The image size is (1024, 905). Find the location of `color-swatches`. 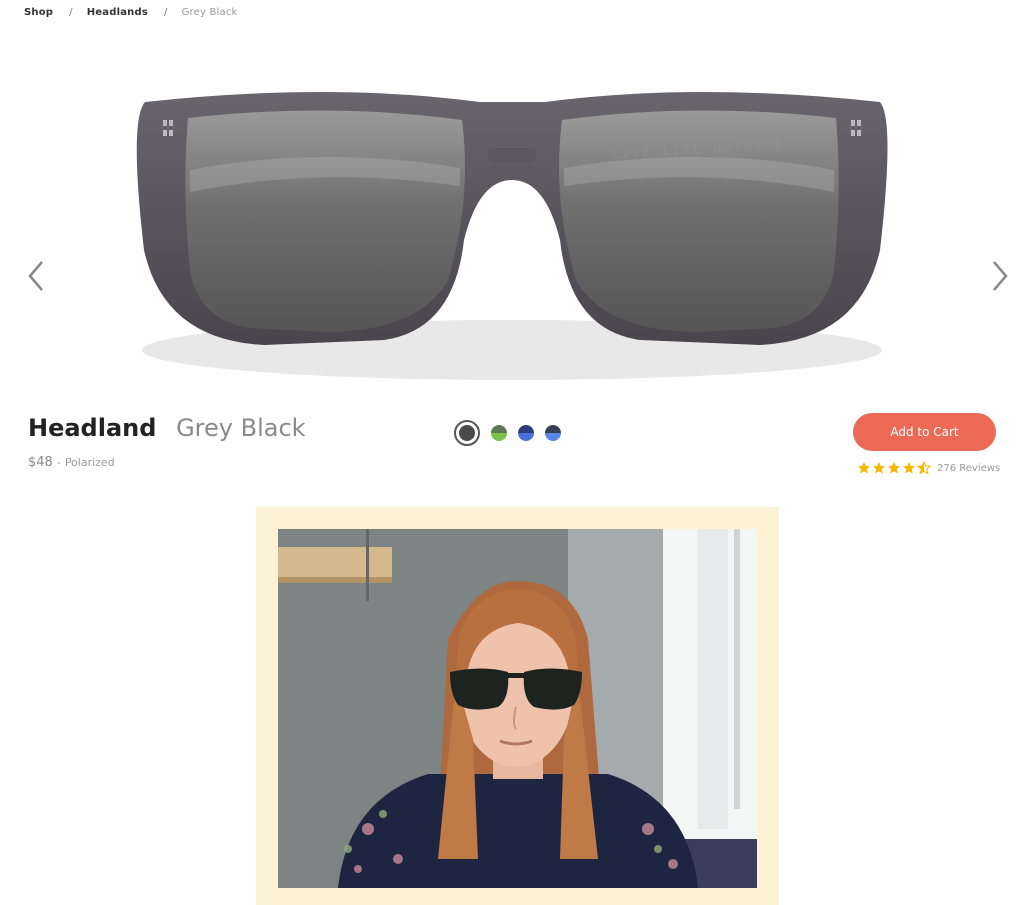

color-swatches is located at coordinates (507, 433).